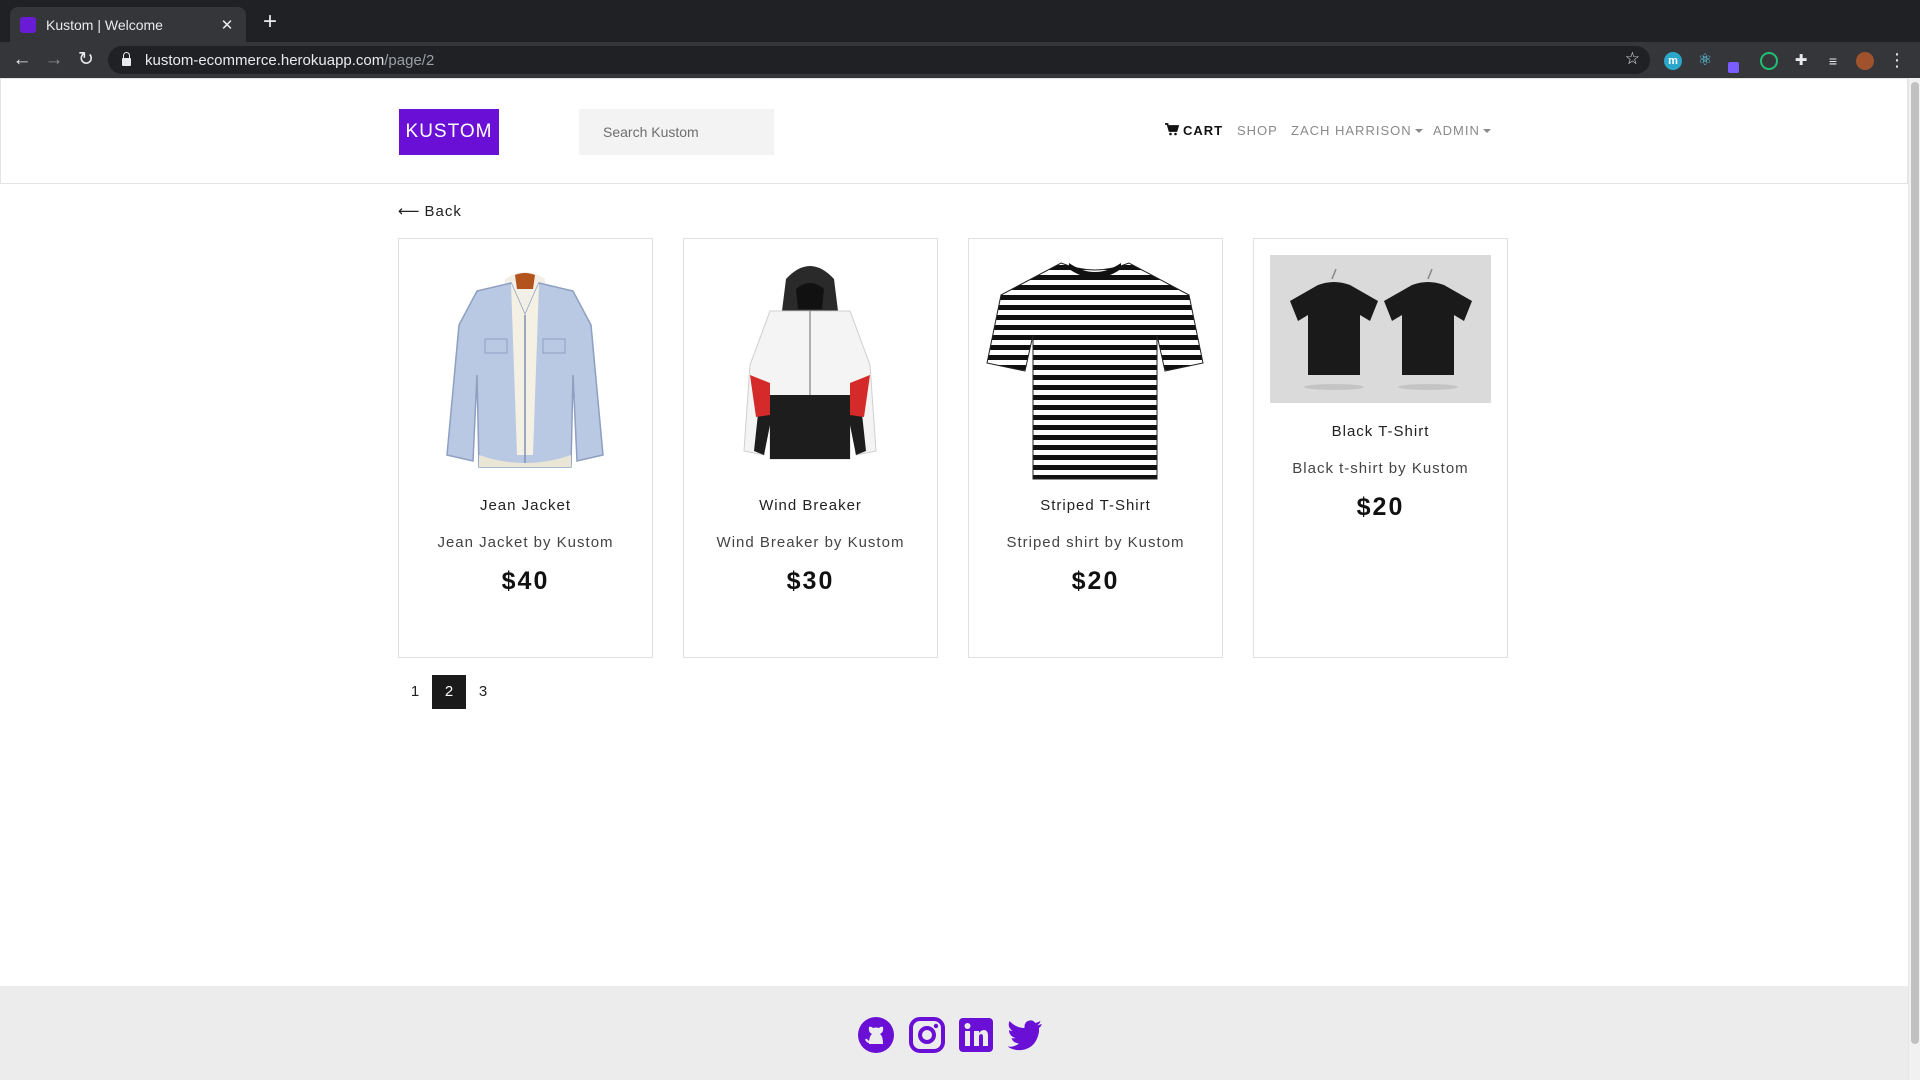 This screenshot has width=1920, height=1080. I want to click on nav-user-dropdown: ZACH HARRISON, so click(1357, 130).